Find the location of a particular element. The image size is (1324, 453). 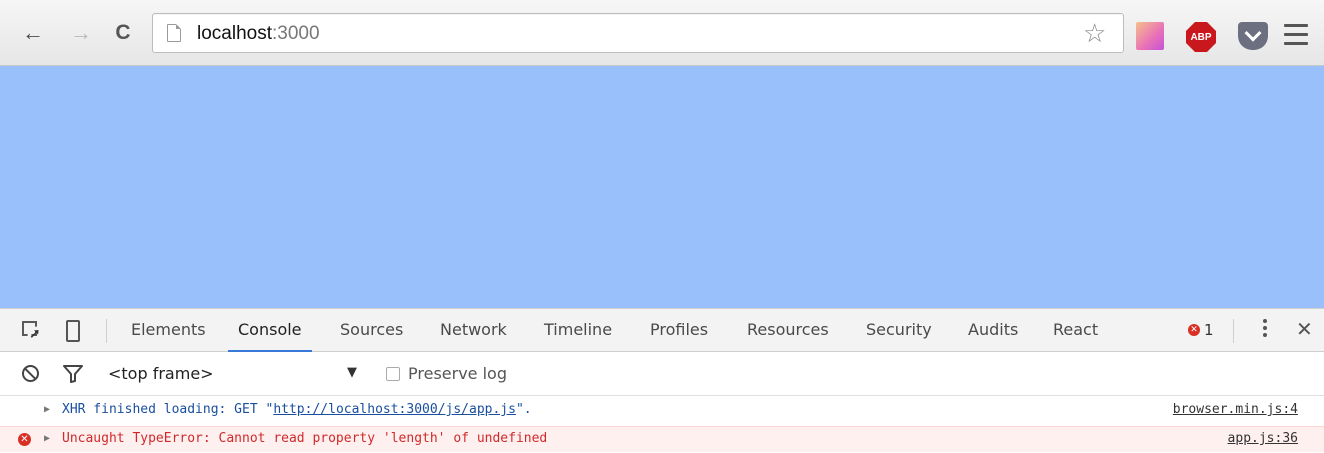

url-text: localhost:3000 is located at coordinates (258, 34).